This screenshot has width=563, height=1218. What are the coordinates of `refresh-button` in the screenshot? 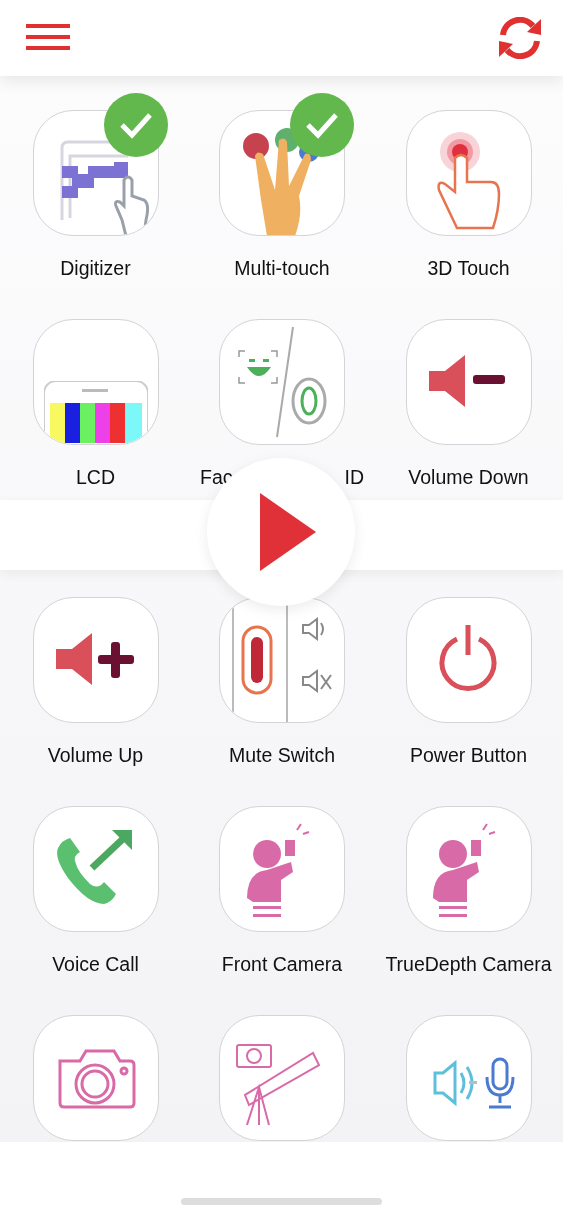 It's located at (520, 38).